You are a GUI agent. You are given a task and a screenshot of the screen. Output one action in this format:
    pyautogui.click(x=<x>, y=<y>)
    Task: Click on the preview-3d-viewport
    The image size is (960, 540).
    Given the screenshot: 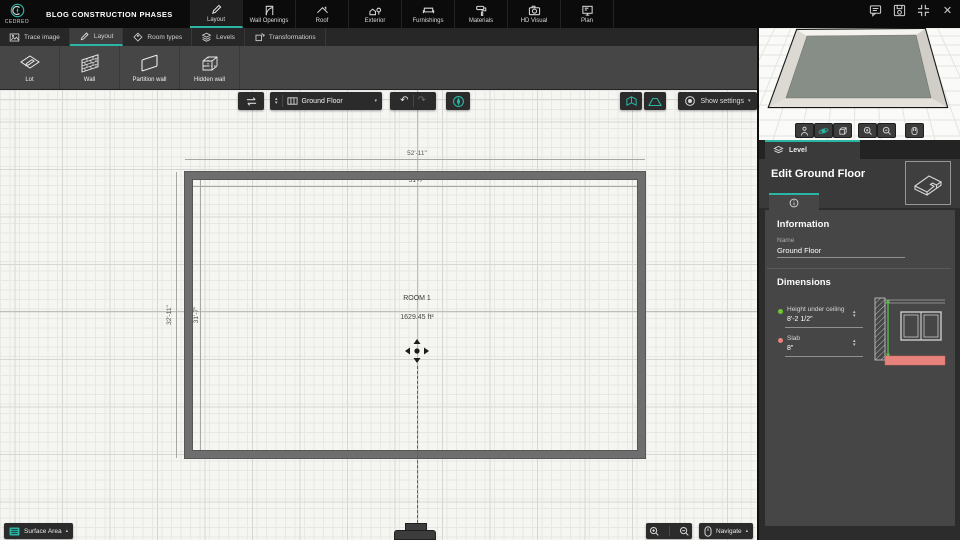 What is the action you would take?
    pyautogui.click(x=858, y=79)
    